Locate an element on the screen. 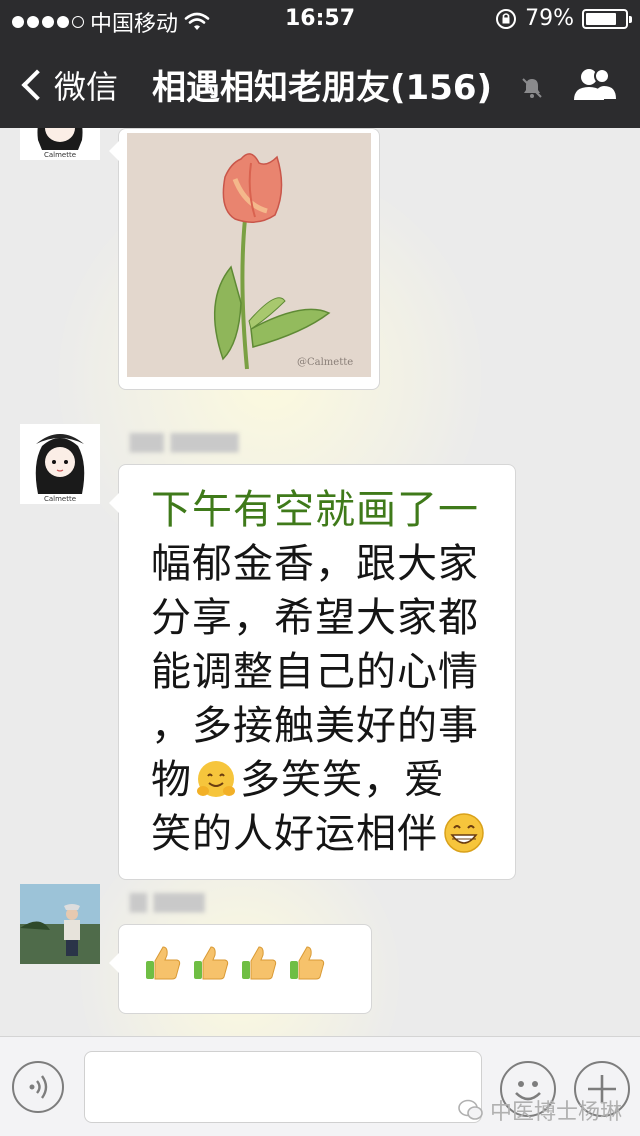 Image resolution: width=640 pixels, height=1136 pixels. nav-bar: 微信 相遇相知老朋友(156) is located at coordinates (320, 84).